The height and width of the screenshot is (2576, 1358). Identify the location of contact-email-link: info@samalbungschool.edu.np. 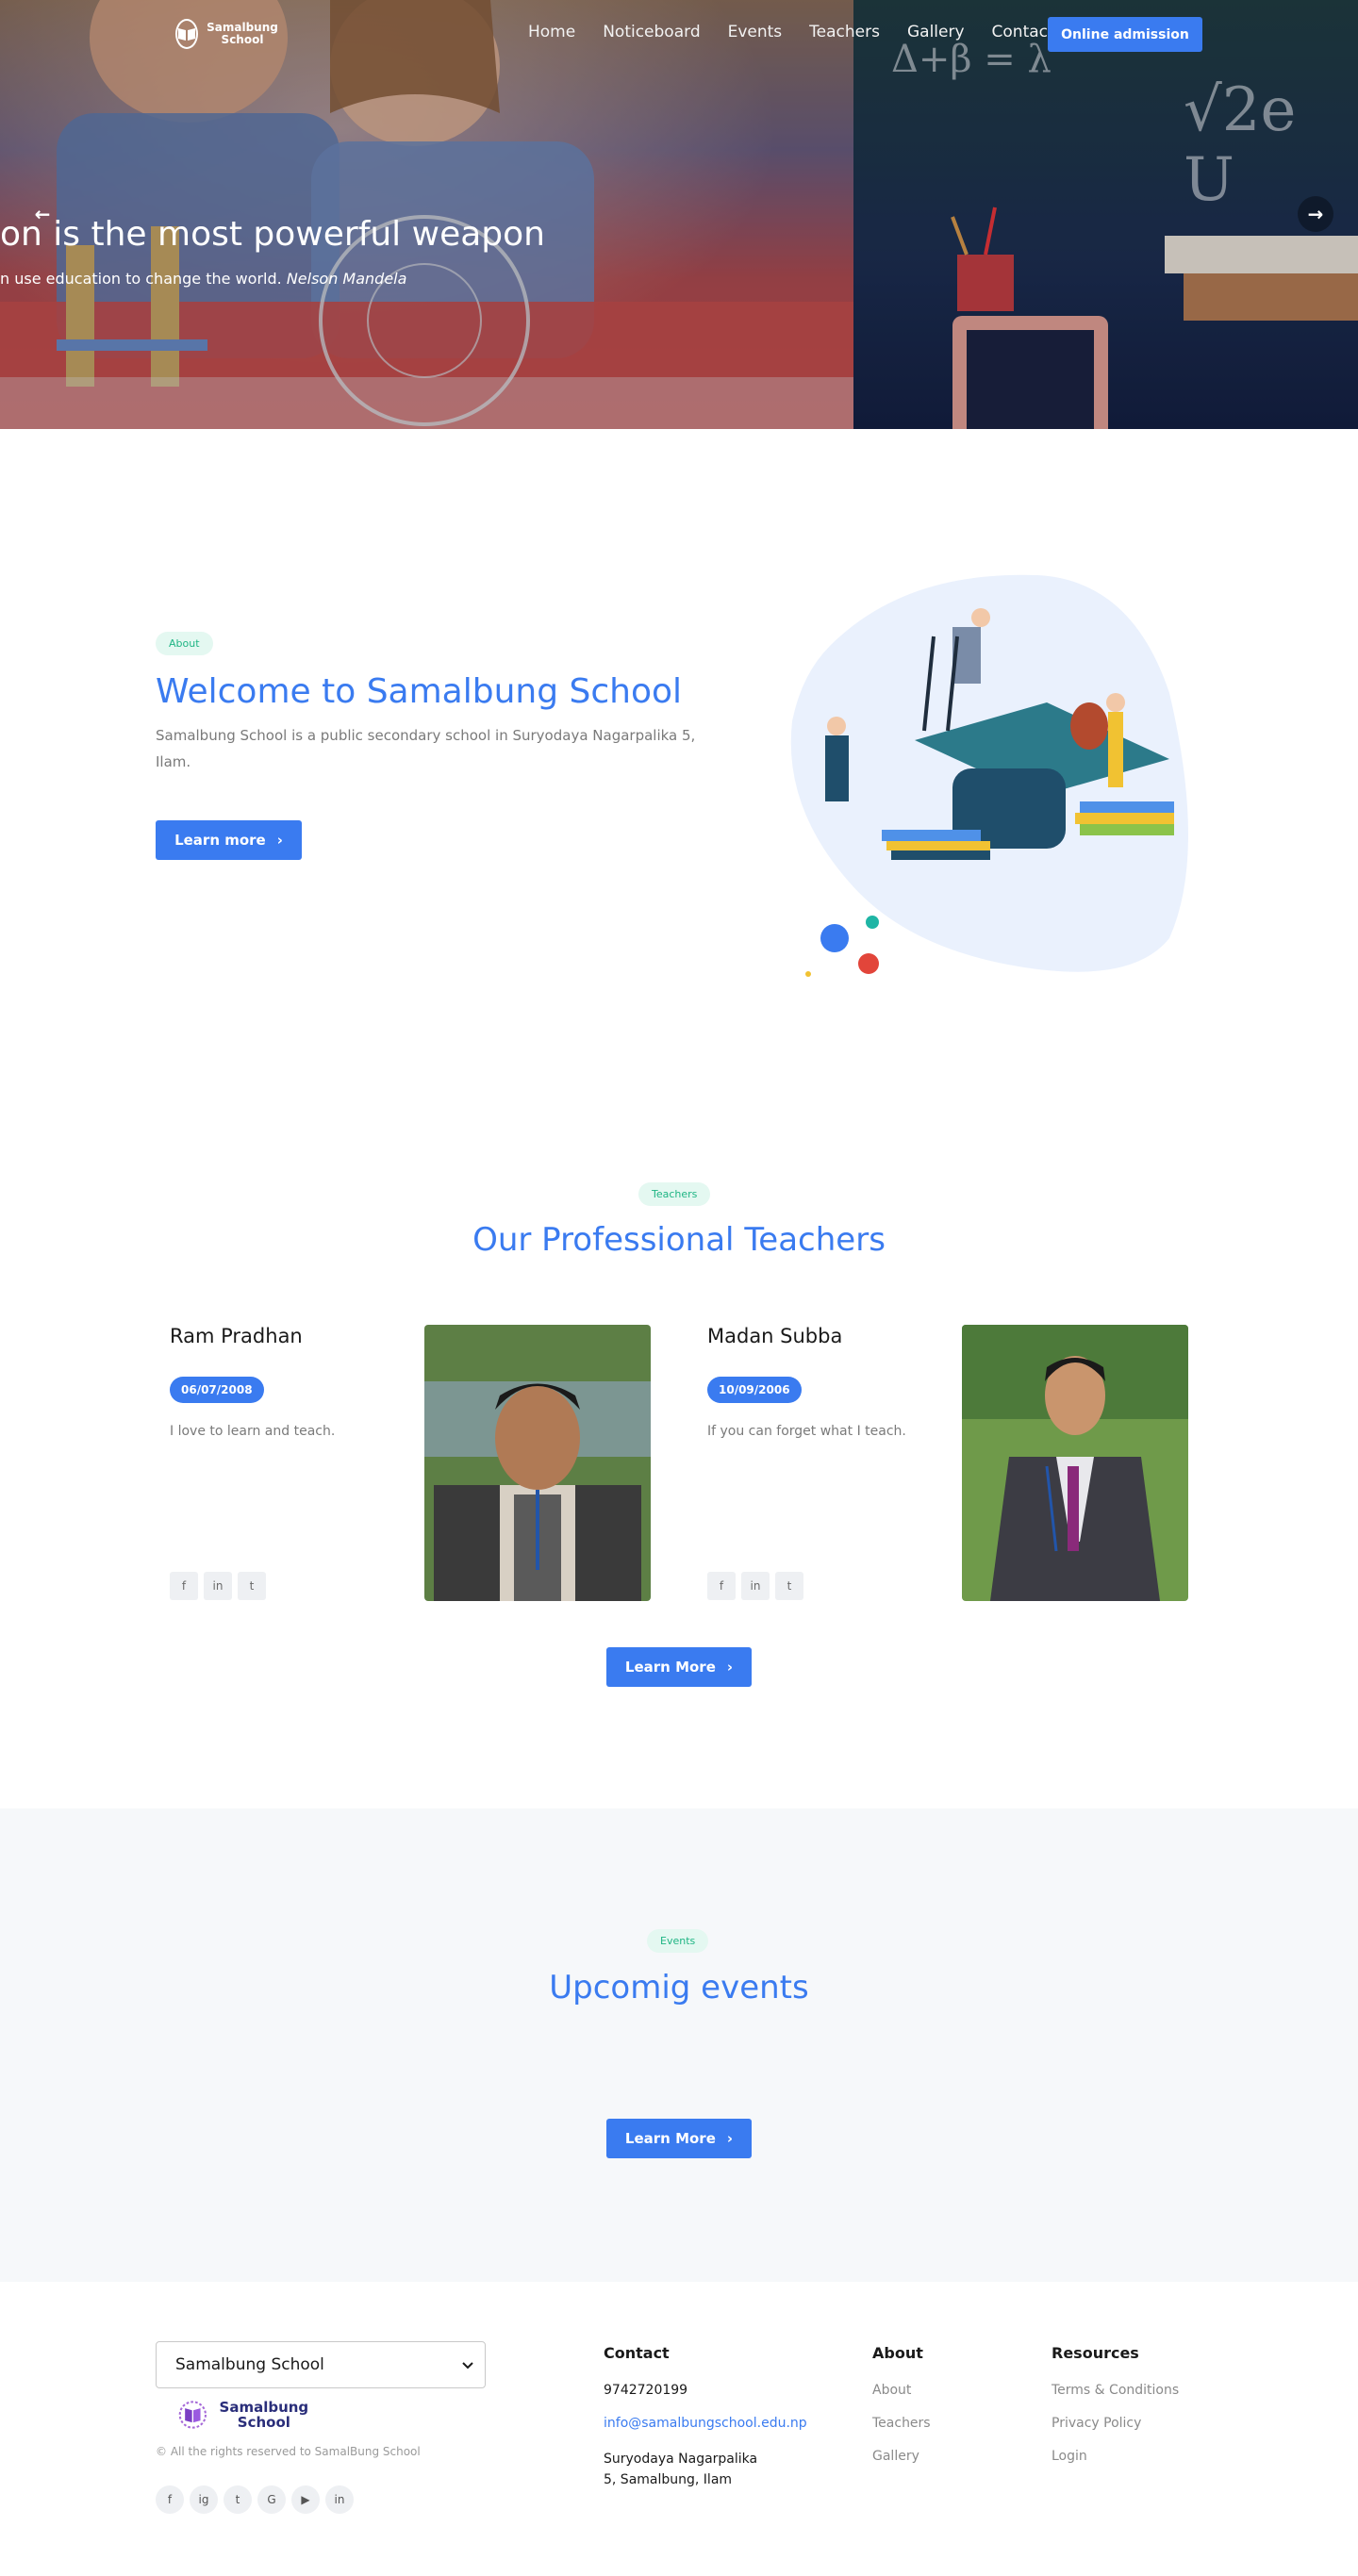
(705, 2423).